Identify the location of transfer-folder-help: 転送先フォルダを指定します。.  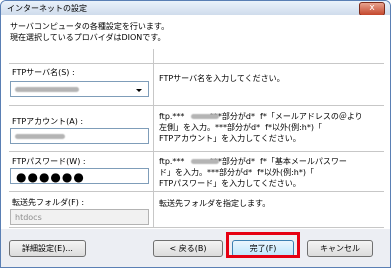
(215, 203).